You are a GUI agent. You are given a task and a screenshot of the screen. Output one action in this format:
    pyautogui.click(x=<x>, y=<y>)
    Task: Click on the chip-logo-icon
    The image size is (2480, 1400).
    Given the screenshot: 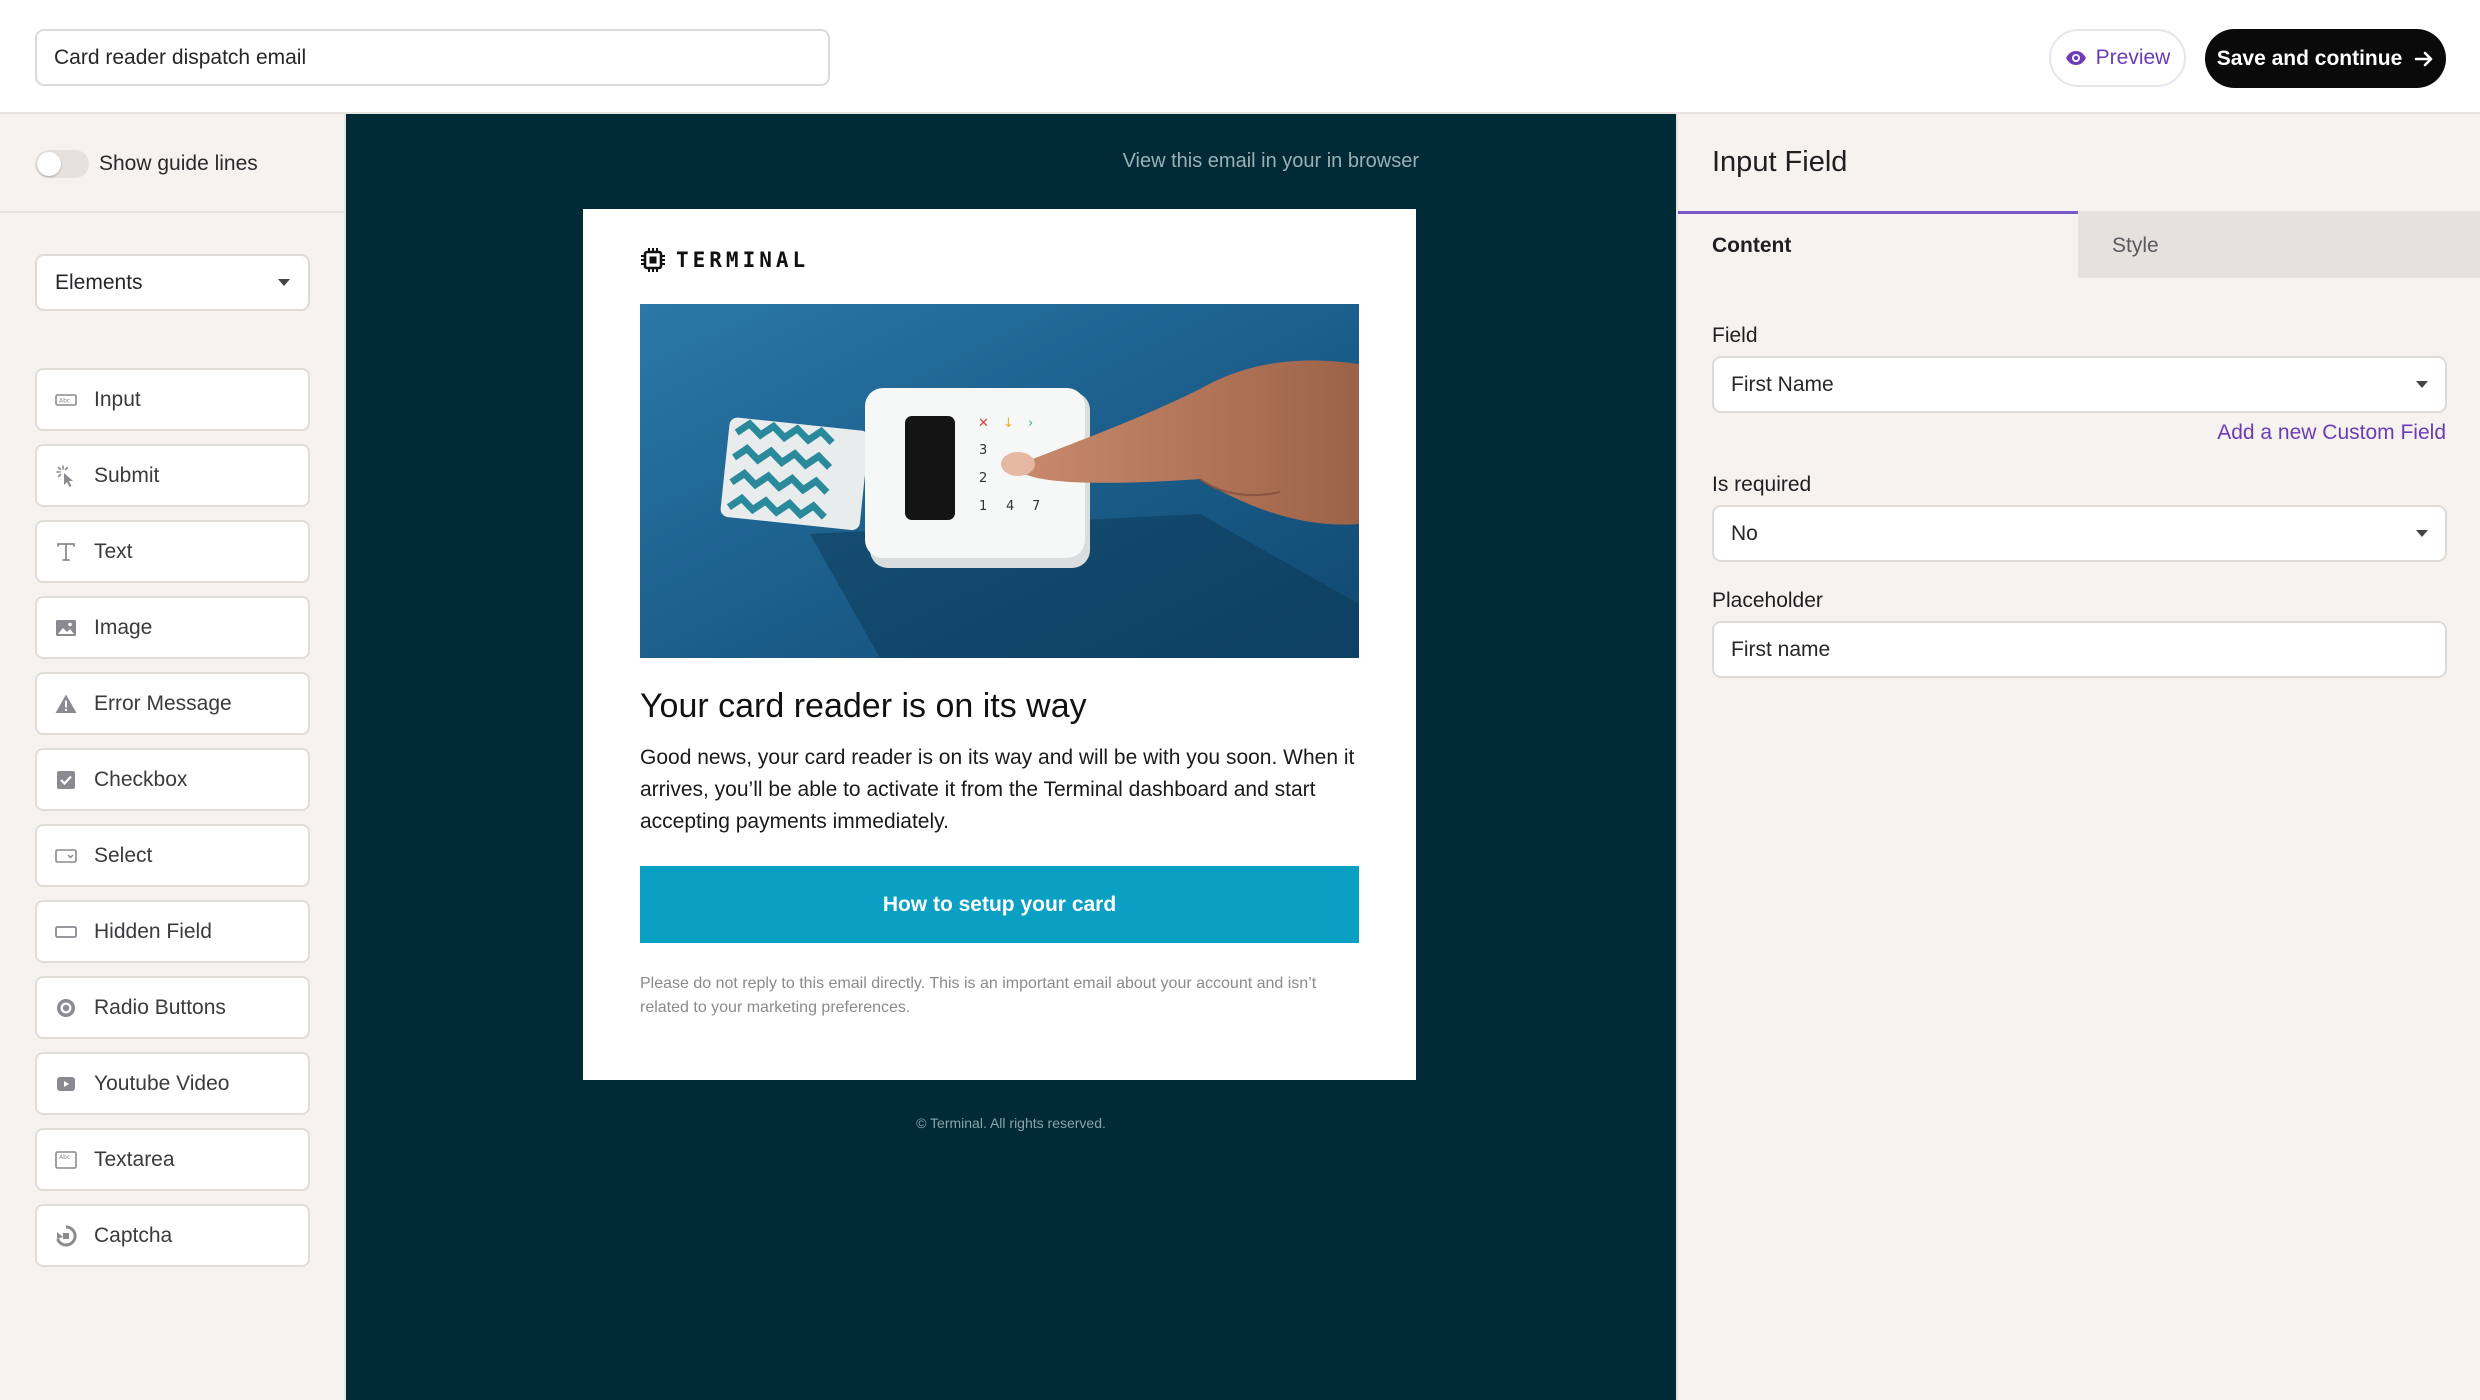 What is the action you would take?
    pyautogui.click(x=653, y=260)
    